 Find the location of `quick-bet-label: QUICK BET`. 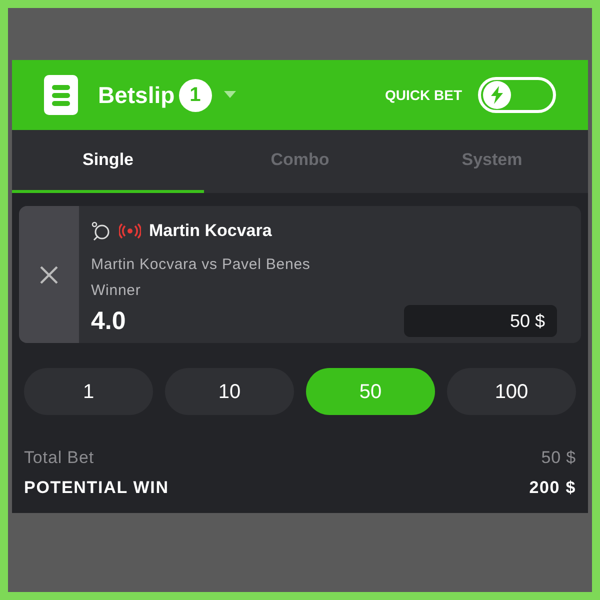

quick-bet-label: QUICK BET is located at coordinates (423, 95).